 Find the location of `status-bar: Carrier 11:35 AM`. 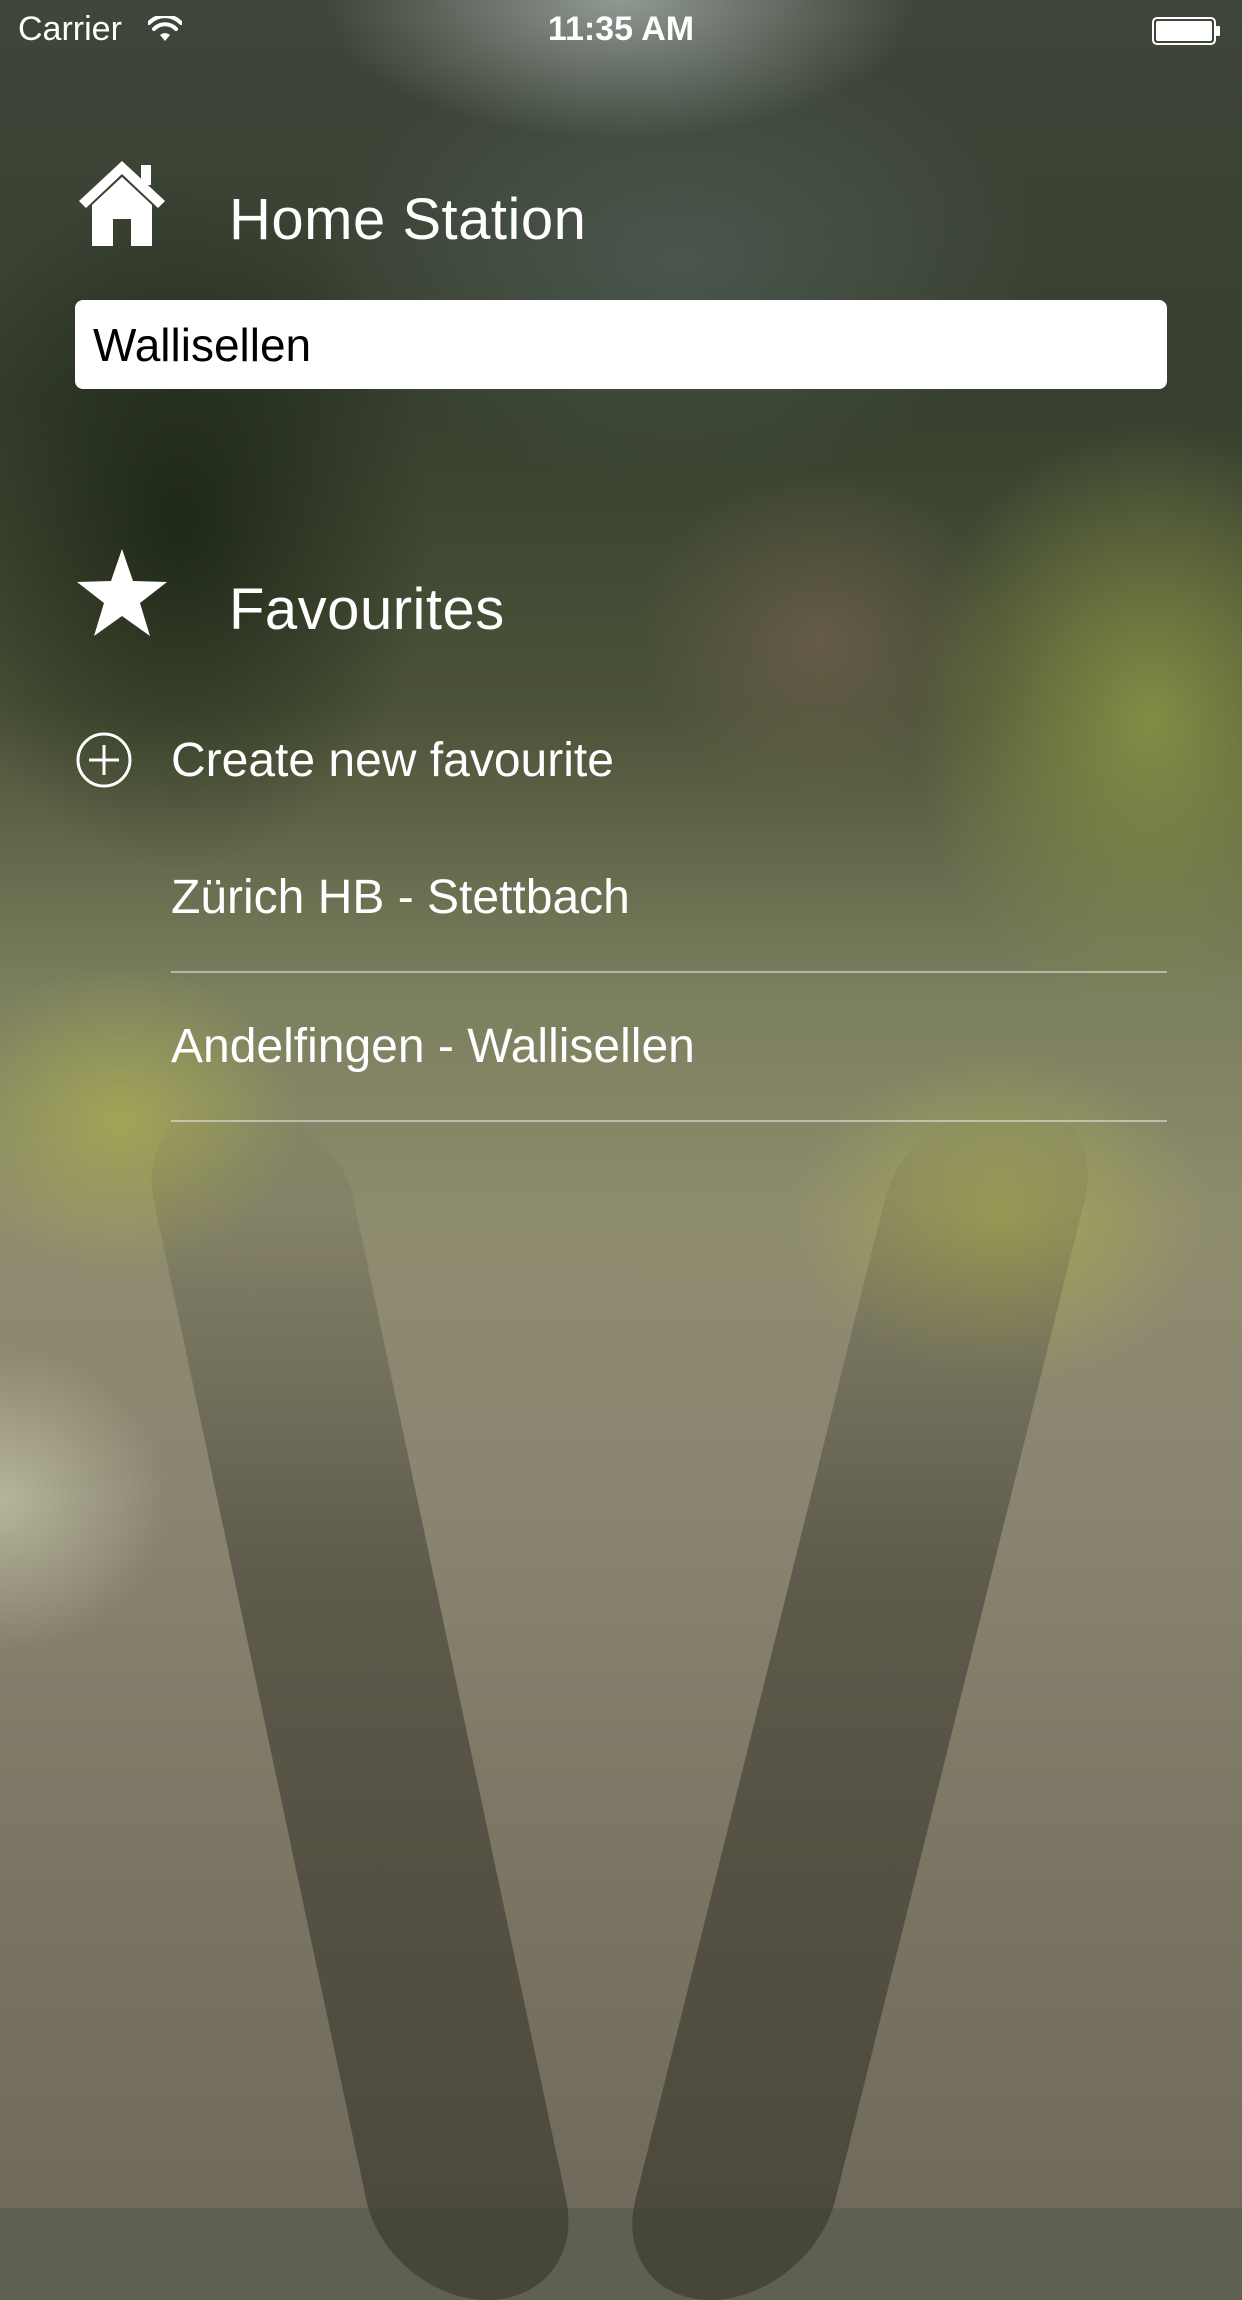

status-bar: Carrier 11:35 AM is located at coordinates (621, 30).